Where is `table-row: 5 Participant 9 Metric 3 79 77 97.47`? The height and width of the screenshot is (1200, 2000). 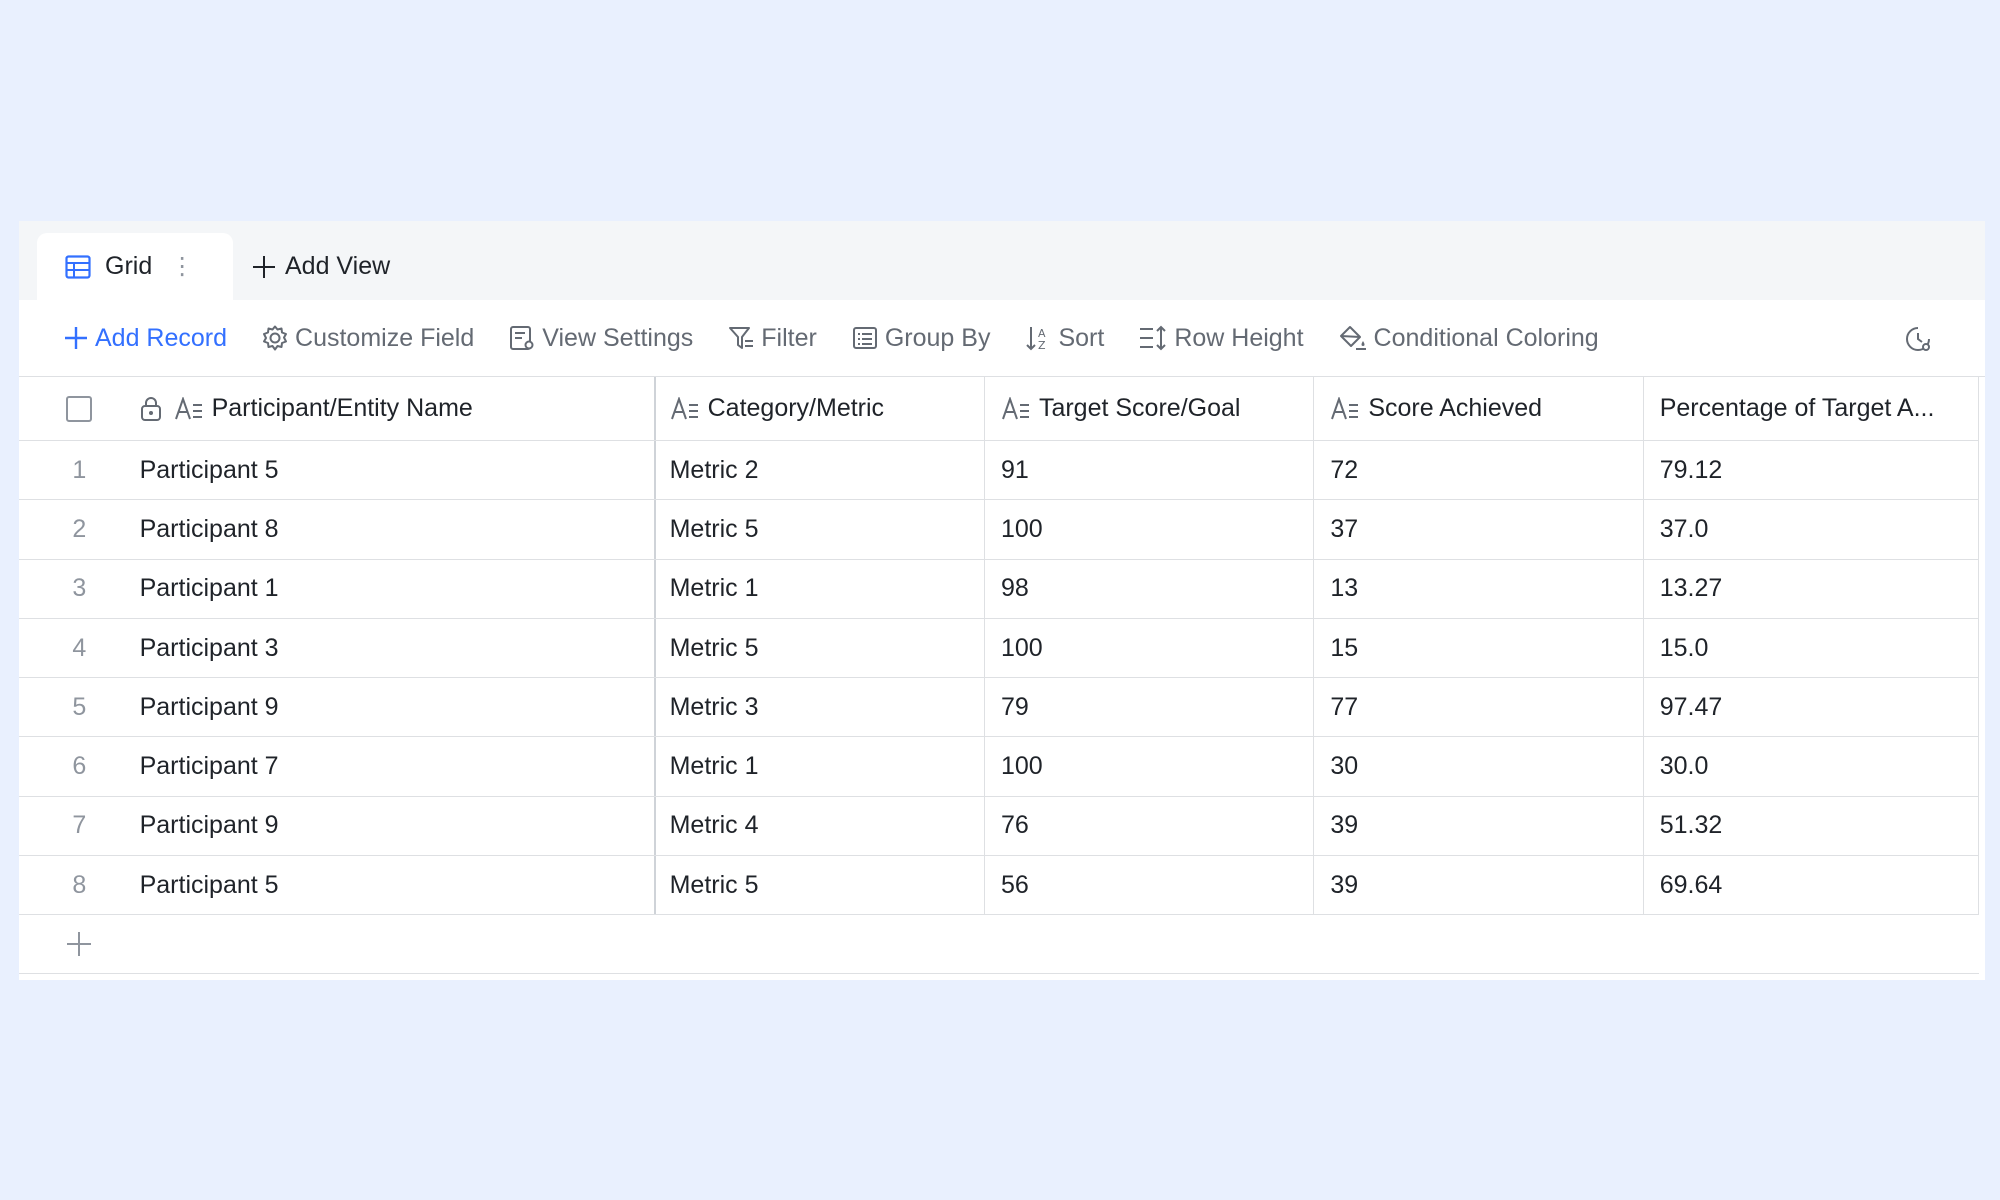
table-row: 5 Participant 9 Metric 3 79 77 97.47 is located at coordinates (999, 708).